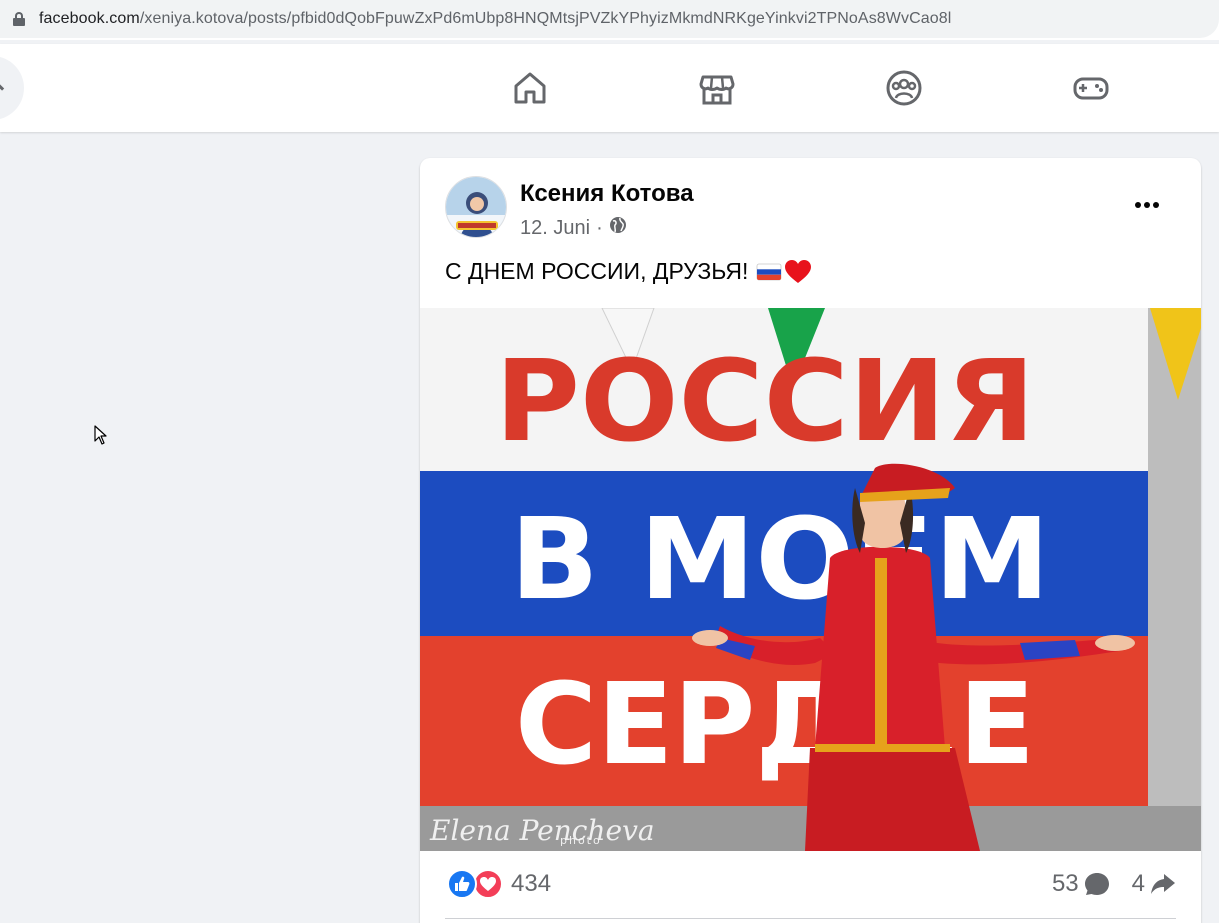  I want to click on more-options-button, so click(1147, 205).